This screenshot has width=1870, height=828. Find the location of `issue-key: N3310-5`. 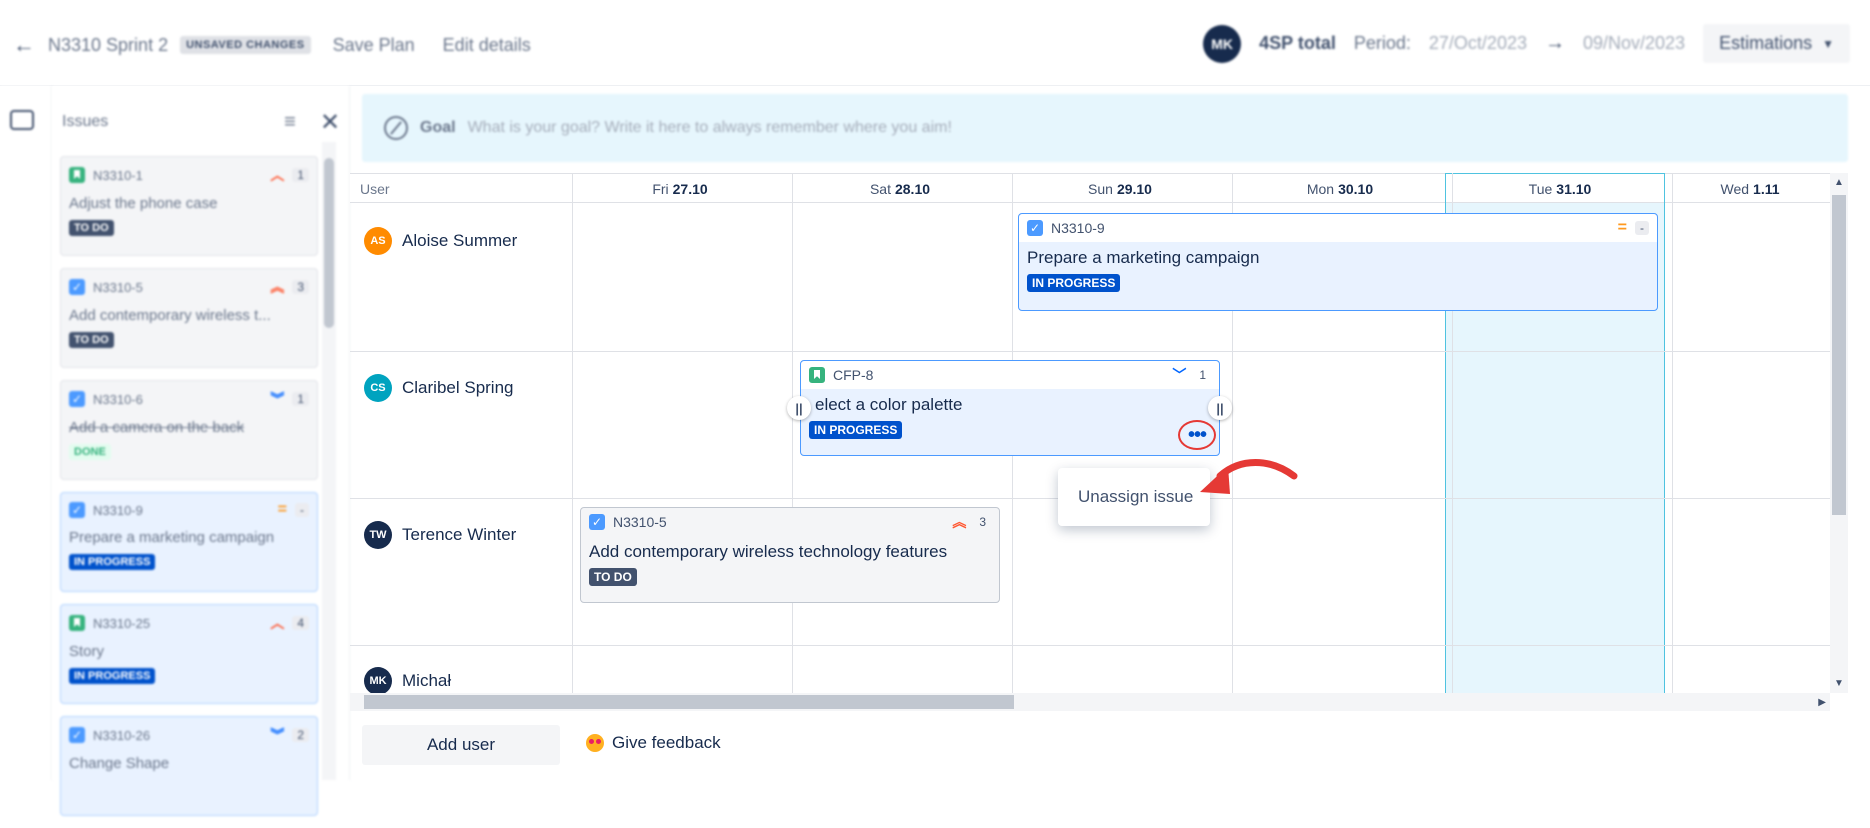

issue-key: N3310-5 is located at coordinates (118, 287).